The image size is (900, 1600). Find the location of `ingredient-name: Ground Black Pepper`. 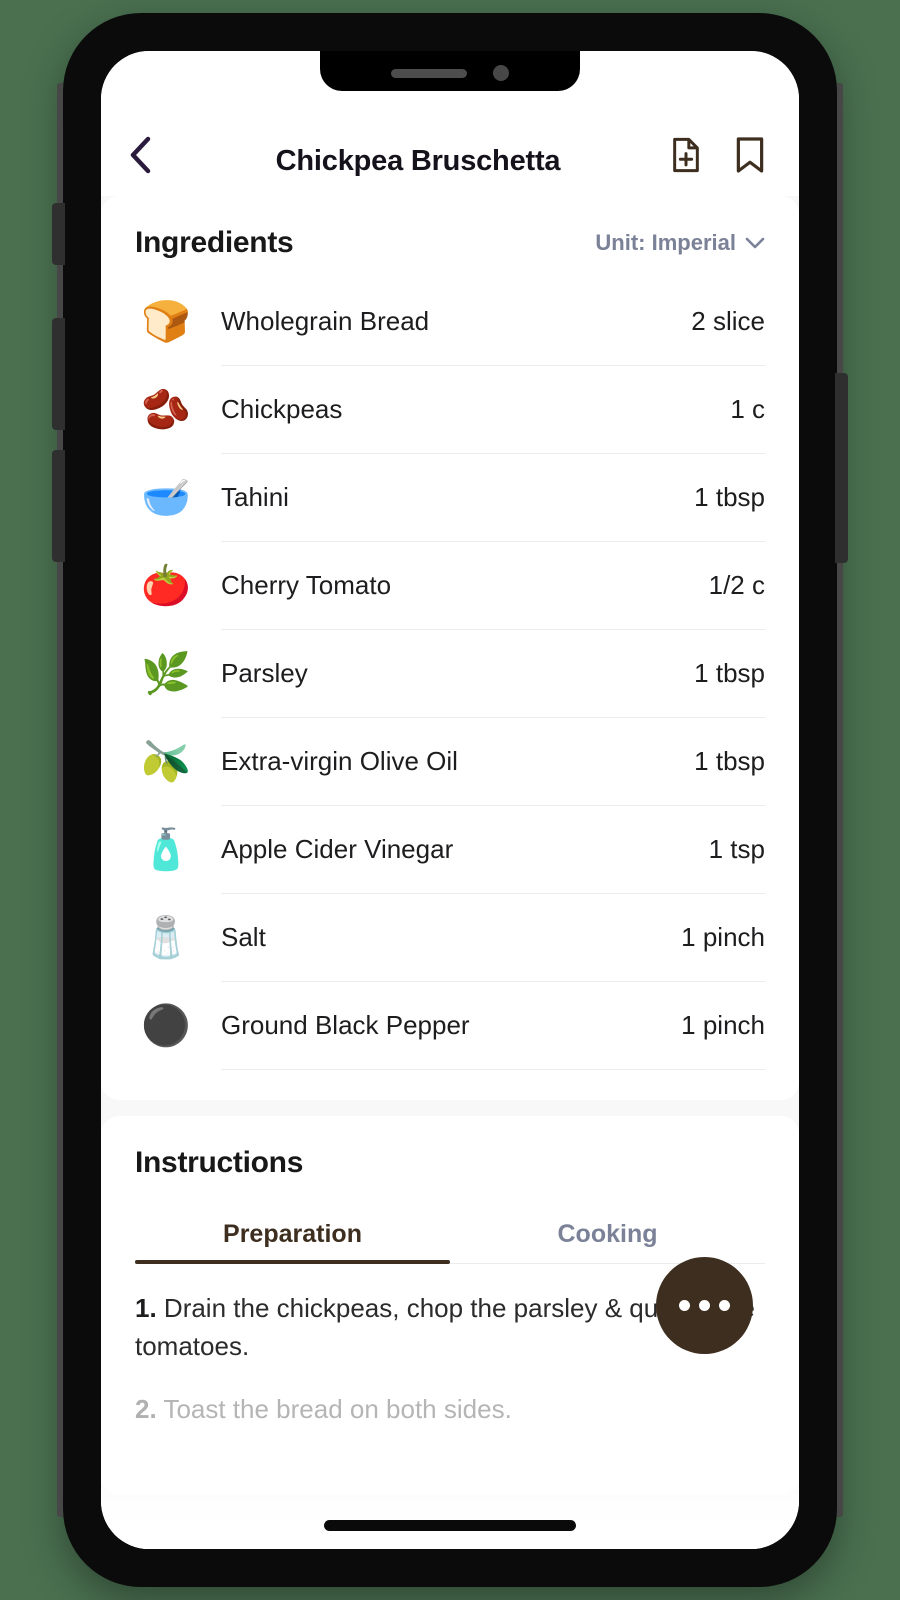

ingredient-name: Ground Black Pepper is located at coordinates (345, 1025).